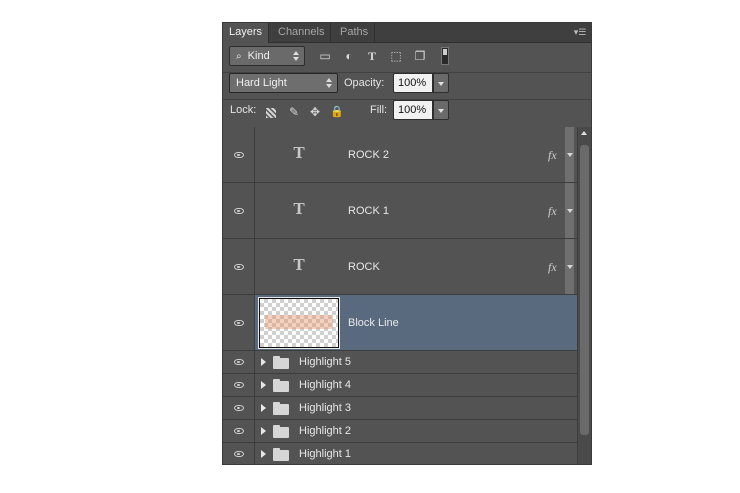  Describe the element at coordinates (441, 83) in the screenshot. I see `opacity-dropdown` at that location.